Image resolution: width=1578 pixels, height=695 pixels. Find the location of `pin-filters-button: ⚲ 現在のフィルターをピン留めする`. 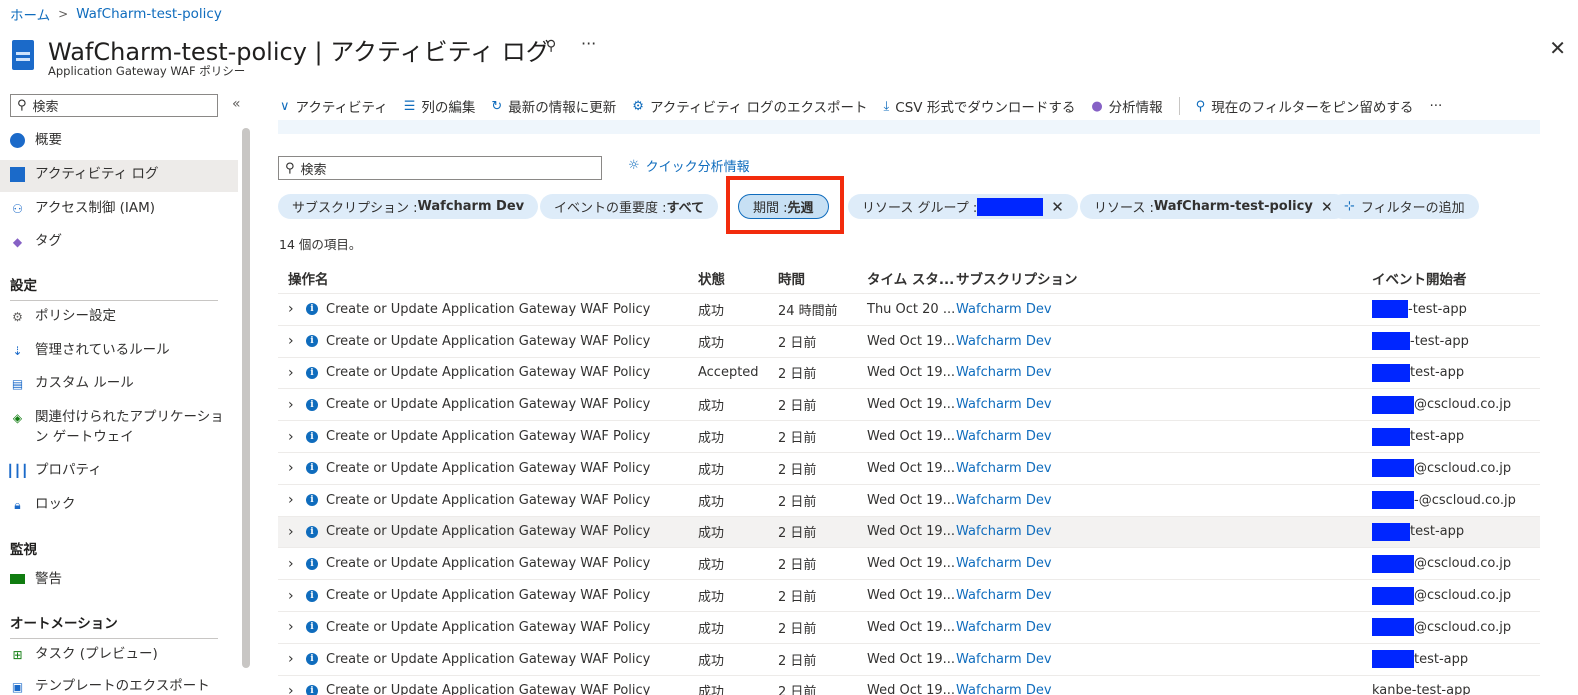

pin-filters-button: ⚲ 現在のフィルターをピン留めする is located at coordinates (1305, 106).